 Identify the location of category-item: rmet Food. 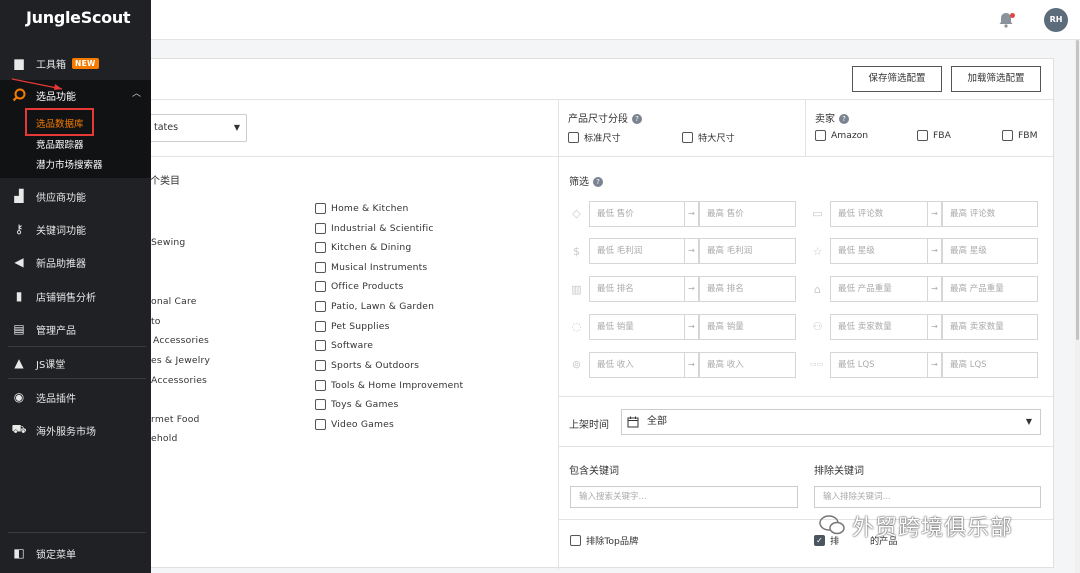
(175, 419).